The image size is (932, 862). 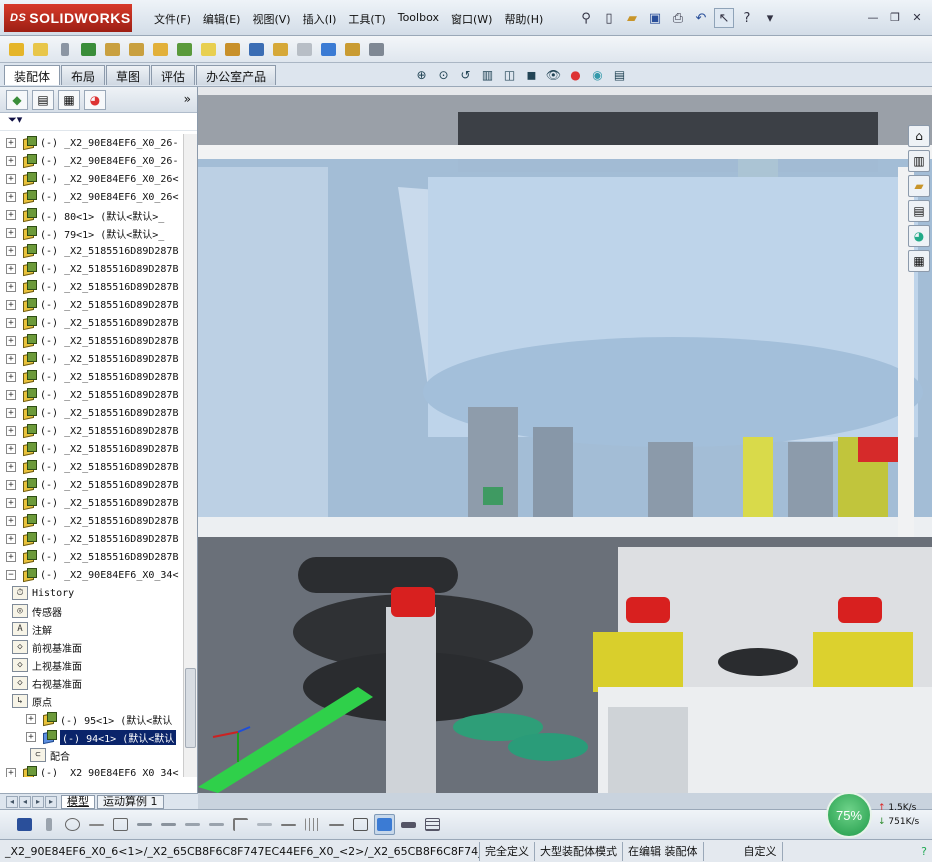 I want to click on corner-icon, so click(x=240, y=824).